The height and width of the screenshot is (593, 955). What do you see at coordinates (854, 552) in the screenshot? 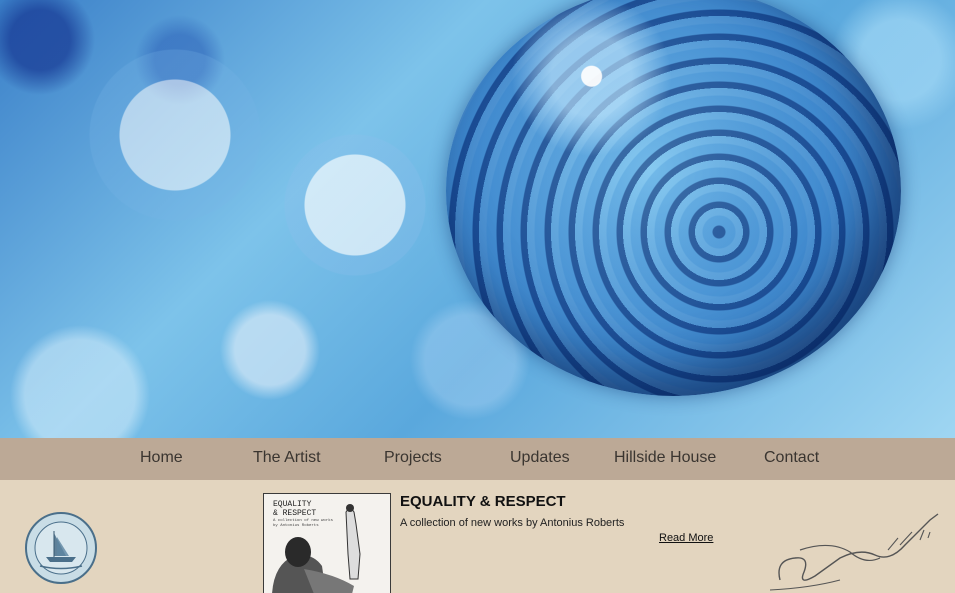
I see `artist-signature` at bounding box center [854, 552].